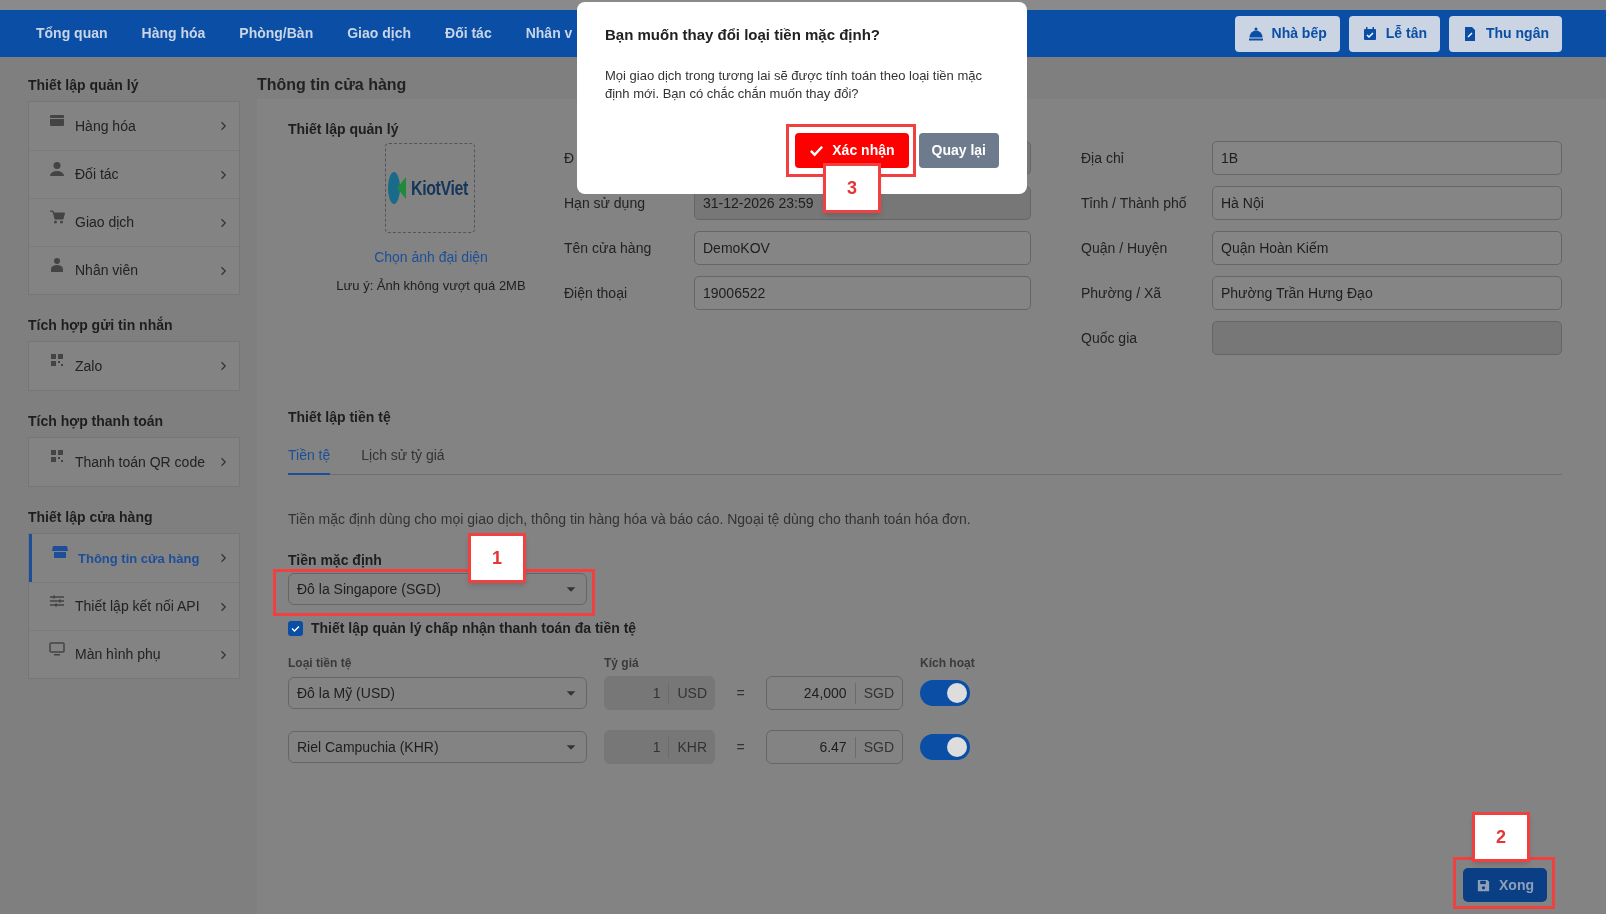  Describe the element at coordinates (947, 663) in the screenshot. I see `column-header: Kích hoạt` at that location.